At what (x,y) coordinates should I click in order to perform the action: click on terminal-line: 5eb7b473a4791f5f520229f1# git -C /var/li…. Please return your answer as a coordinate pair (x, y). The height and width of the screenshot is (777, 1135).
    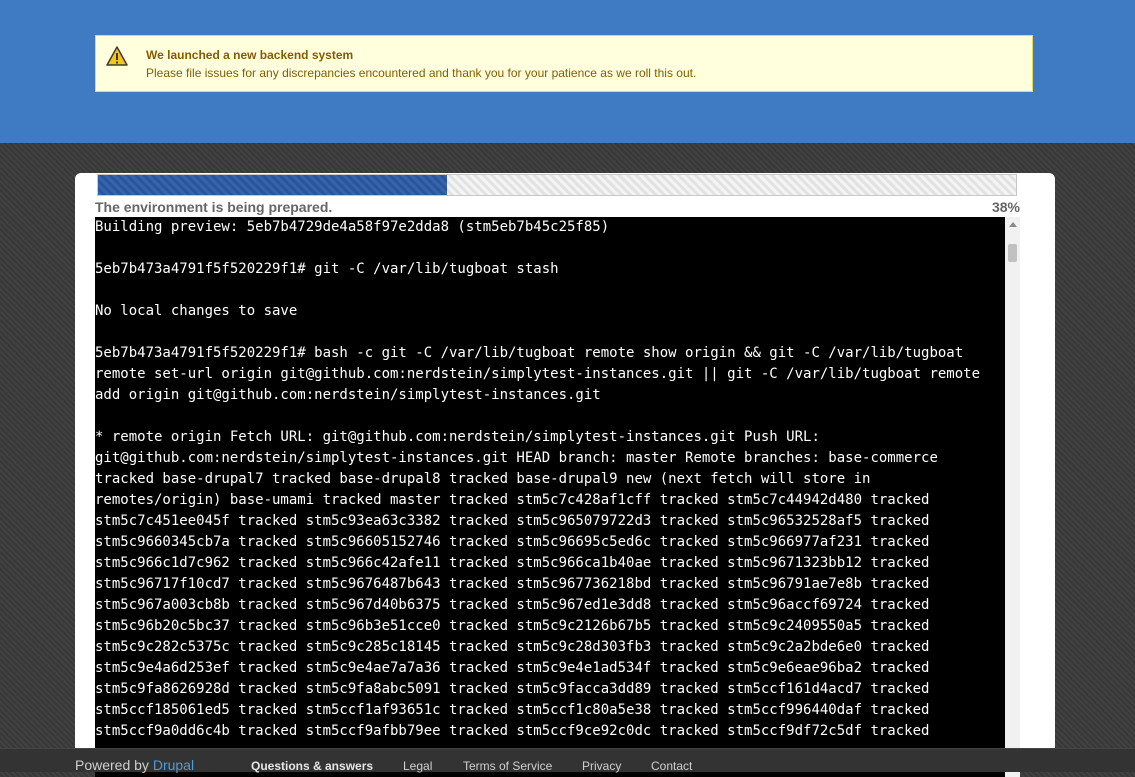
    Looking at the image, I should click on (327, 269).